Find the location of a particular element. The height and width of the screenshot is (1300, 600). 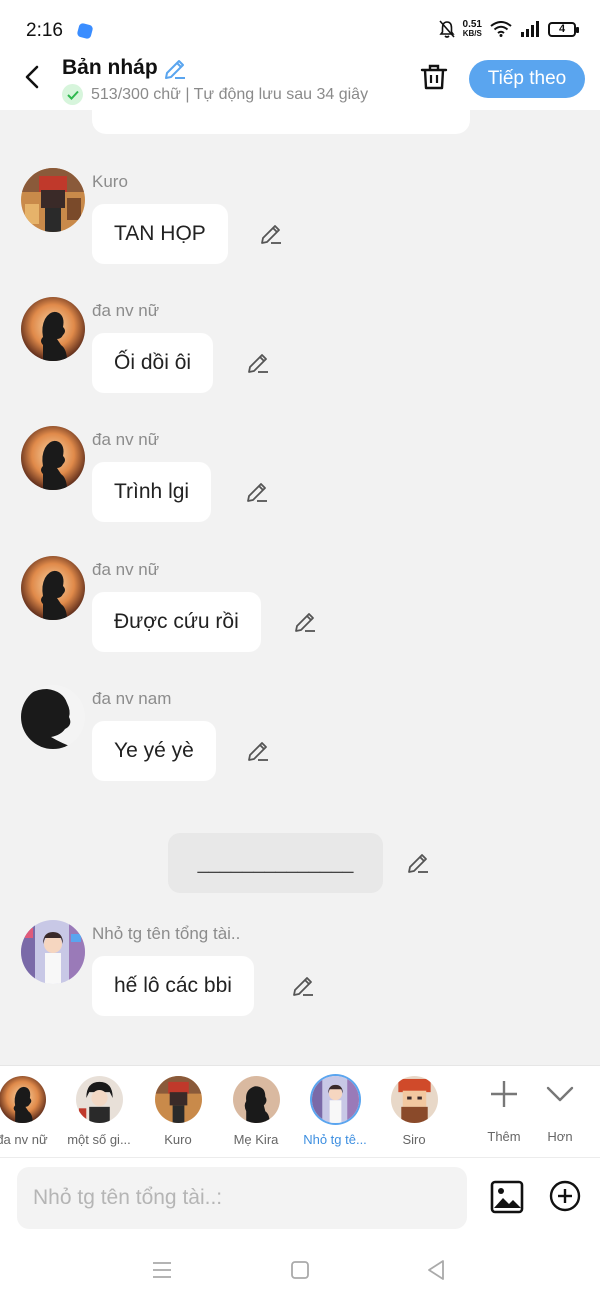

image-icon is located at coordinates (507, 1197).